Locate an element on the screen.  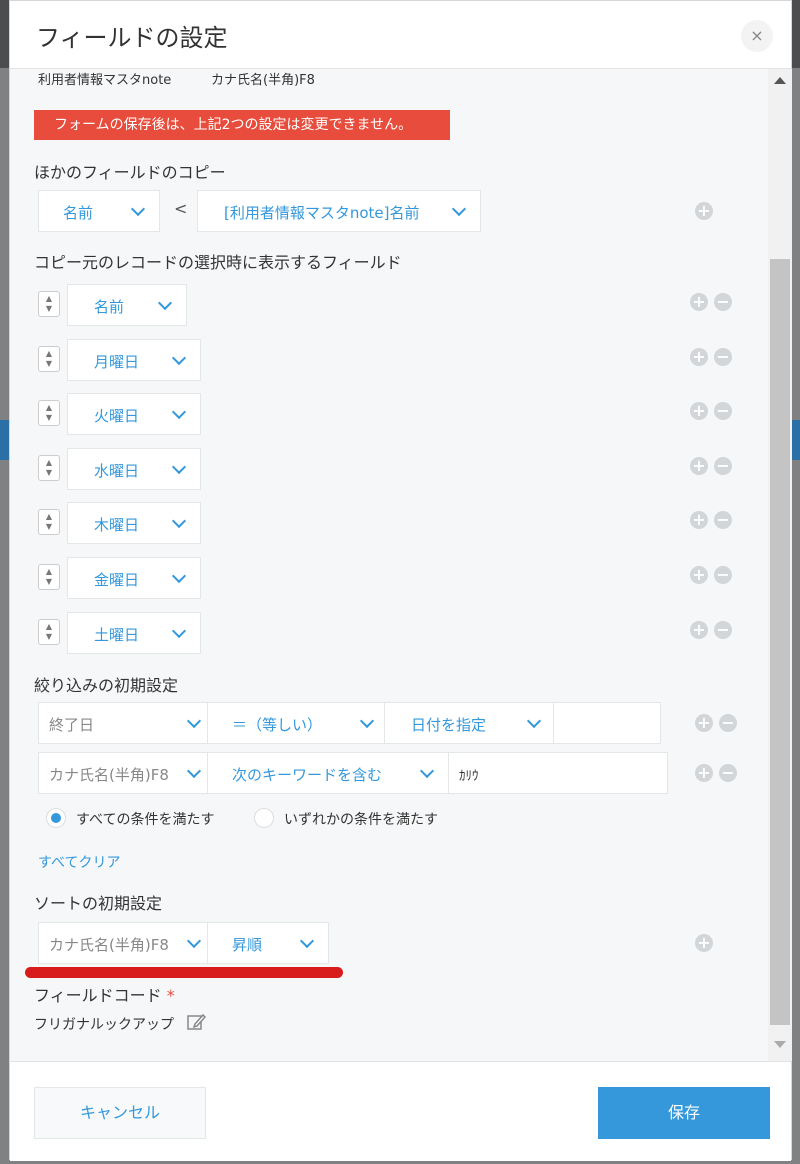
filter2-field-select: カナ氏名(半角)F8 is located at coordinates (123, 773).